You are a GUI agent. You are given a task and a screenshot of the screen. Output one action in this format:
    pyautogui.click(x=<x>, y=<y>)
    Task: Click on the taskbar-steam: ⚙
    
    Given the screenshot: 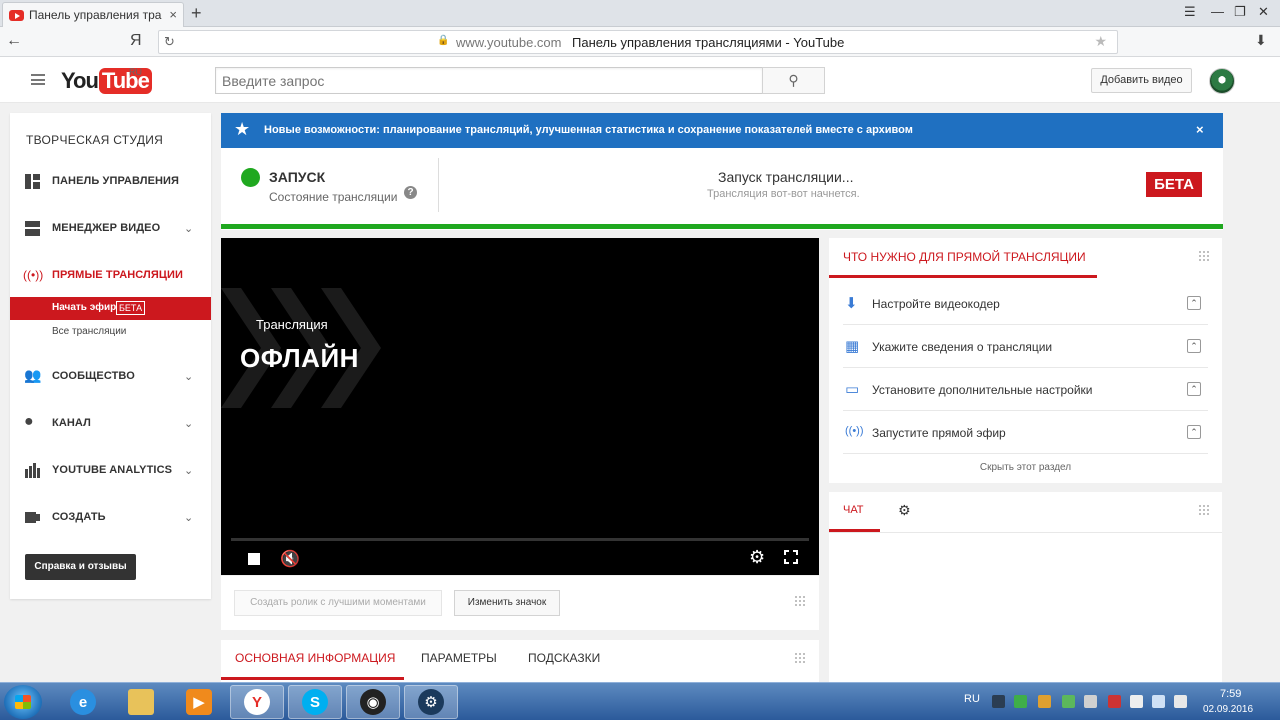 What is the action you would take?
    pyautogui.click(x=431, y=702)
    